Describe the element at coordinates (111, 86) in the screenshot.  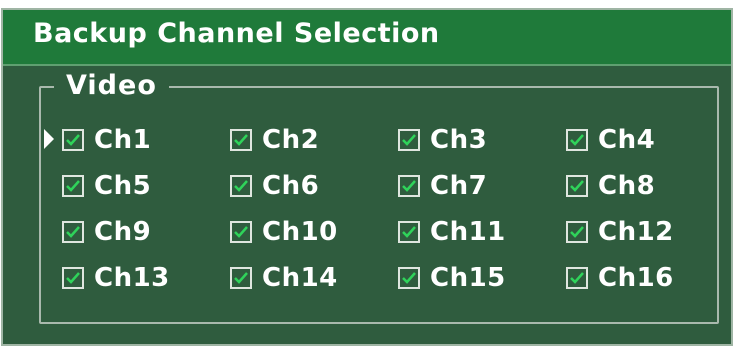
I see `video-group-label: Video` at that location.